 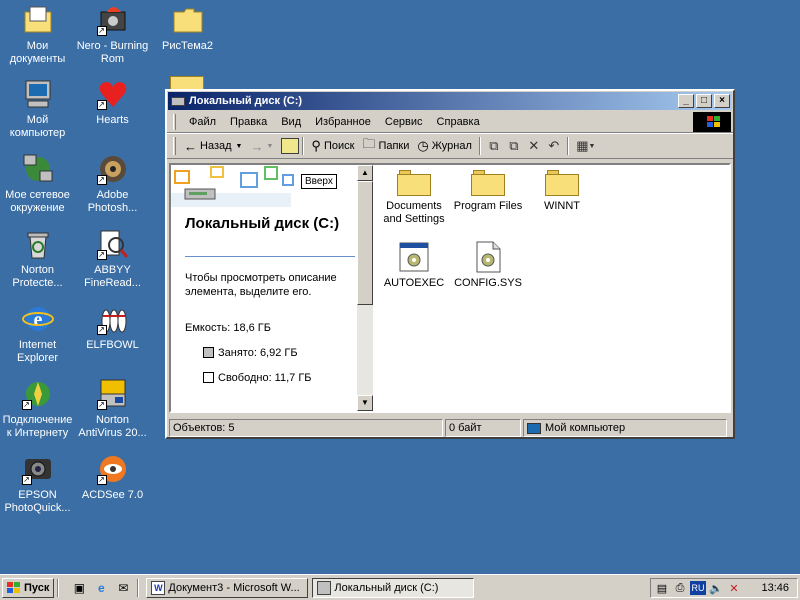 What do you see at coordinates (365, 173) in the screenshot?
I see `scroll-up-icon: ▲` at bounding box center [365, 173].